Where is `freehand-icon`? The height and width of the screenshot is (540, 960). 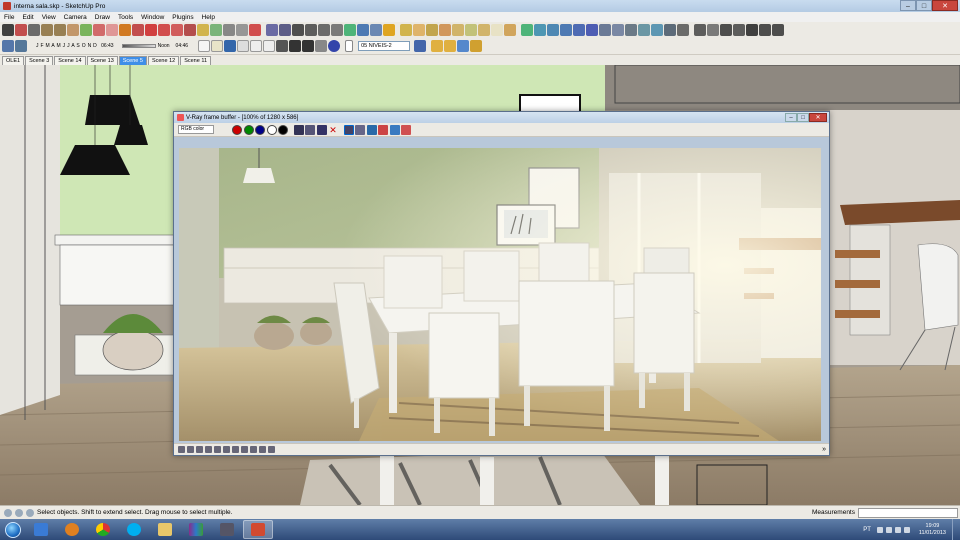 freehand-icon is located at coordinates (99, 30).